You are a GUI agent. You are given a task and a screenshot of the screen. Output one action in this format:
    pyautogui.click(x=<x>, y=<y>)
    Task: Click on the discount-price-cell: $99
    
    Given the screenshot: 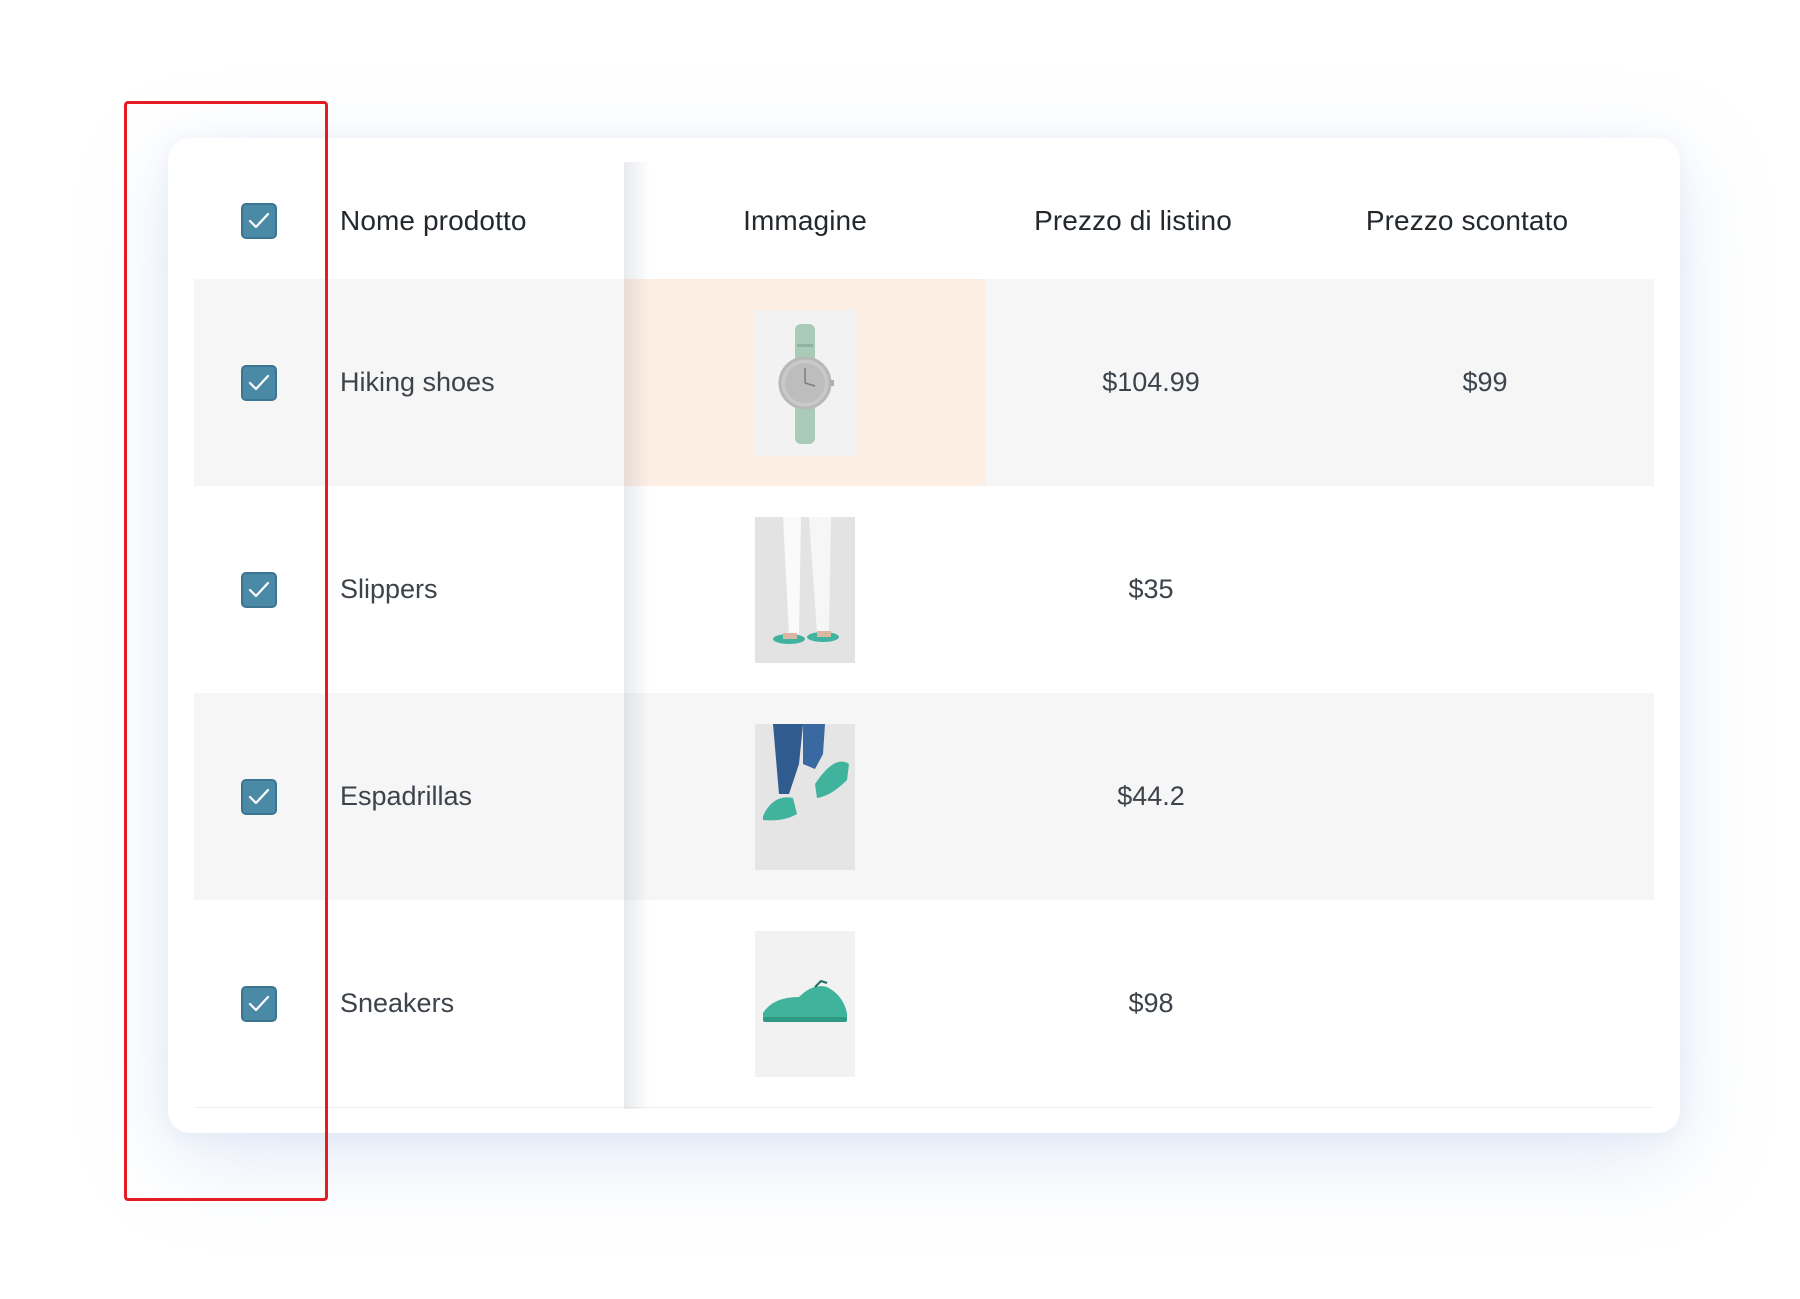 What is the action you would take?
    pyautogui.click(x=1485, y=382)
    